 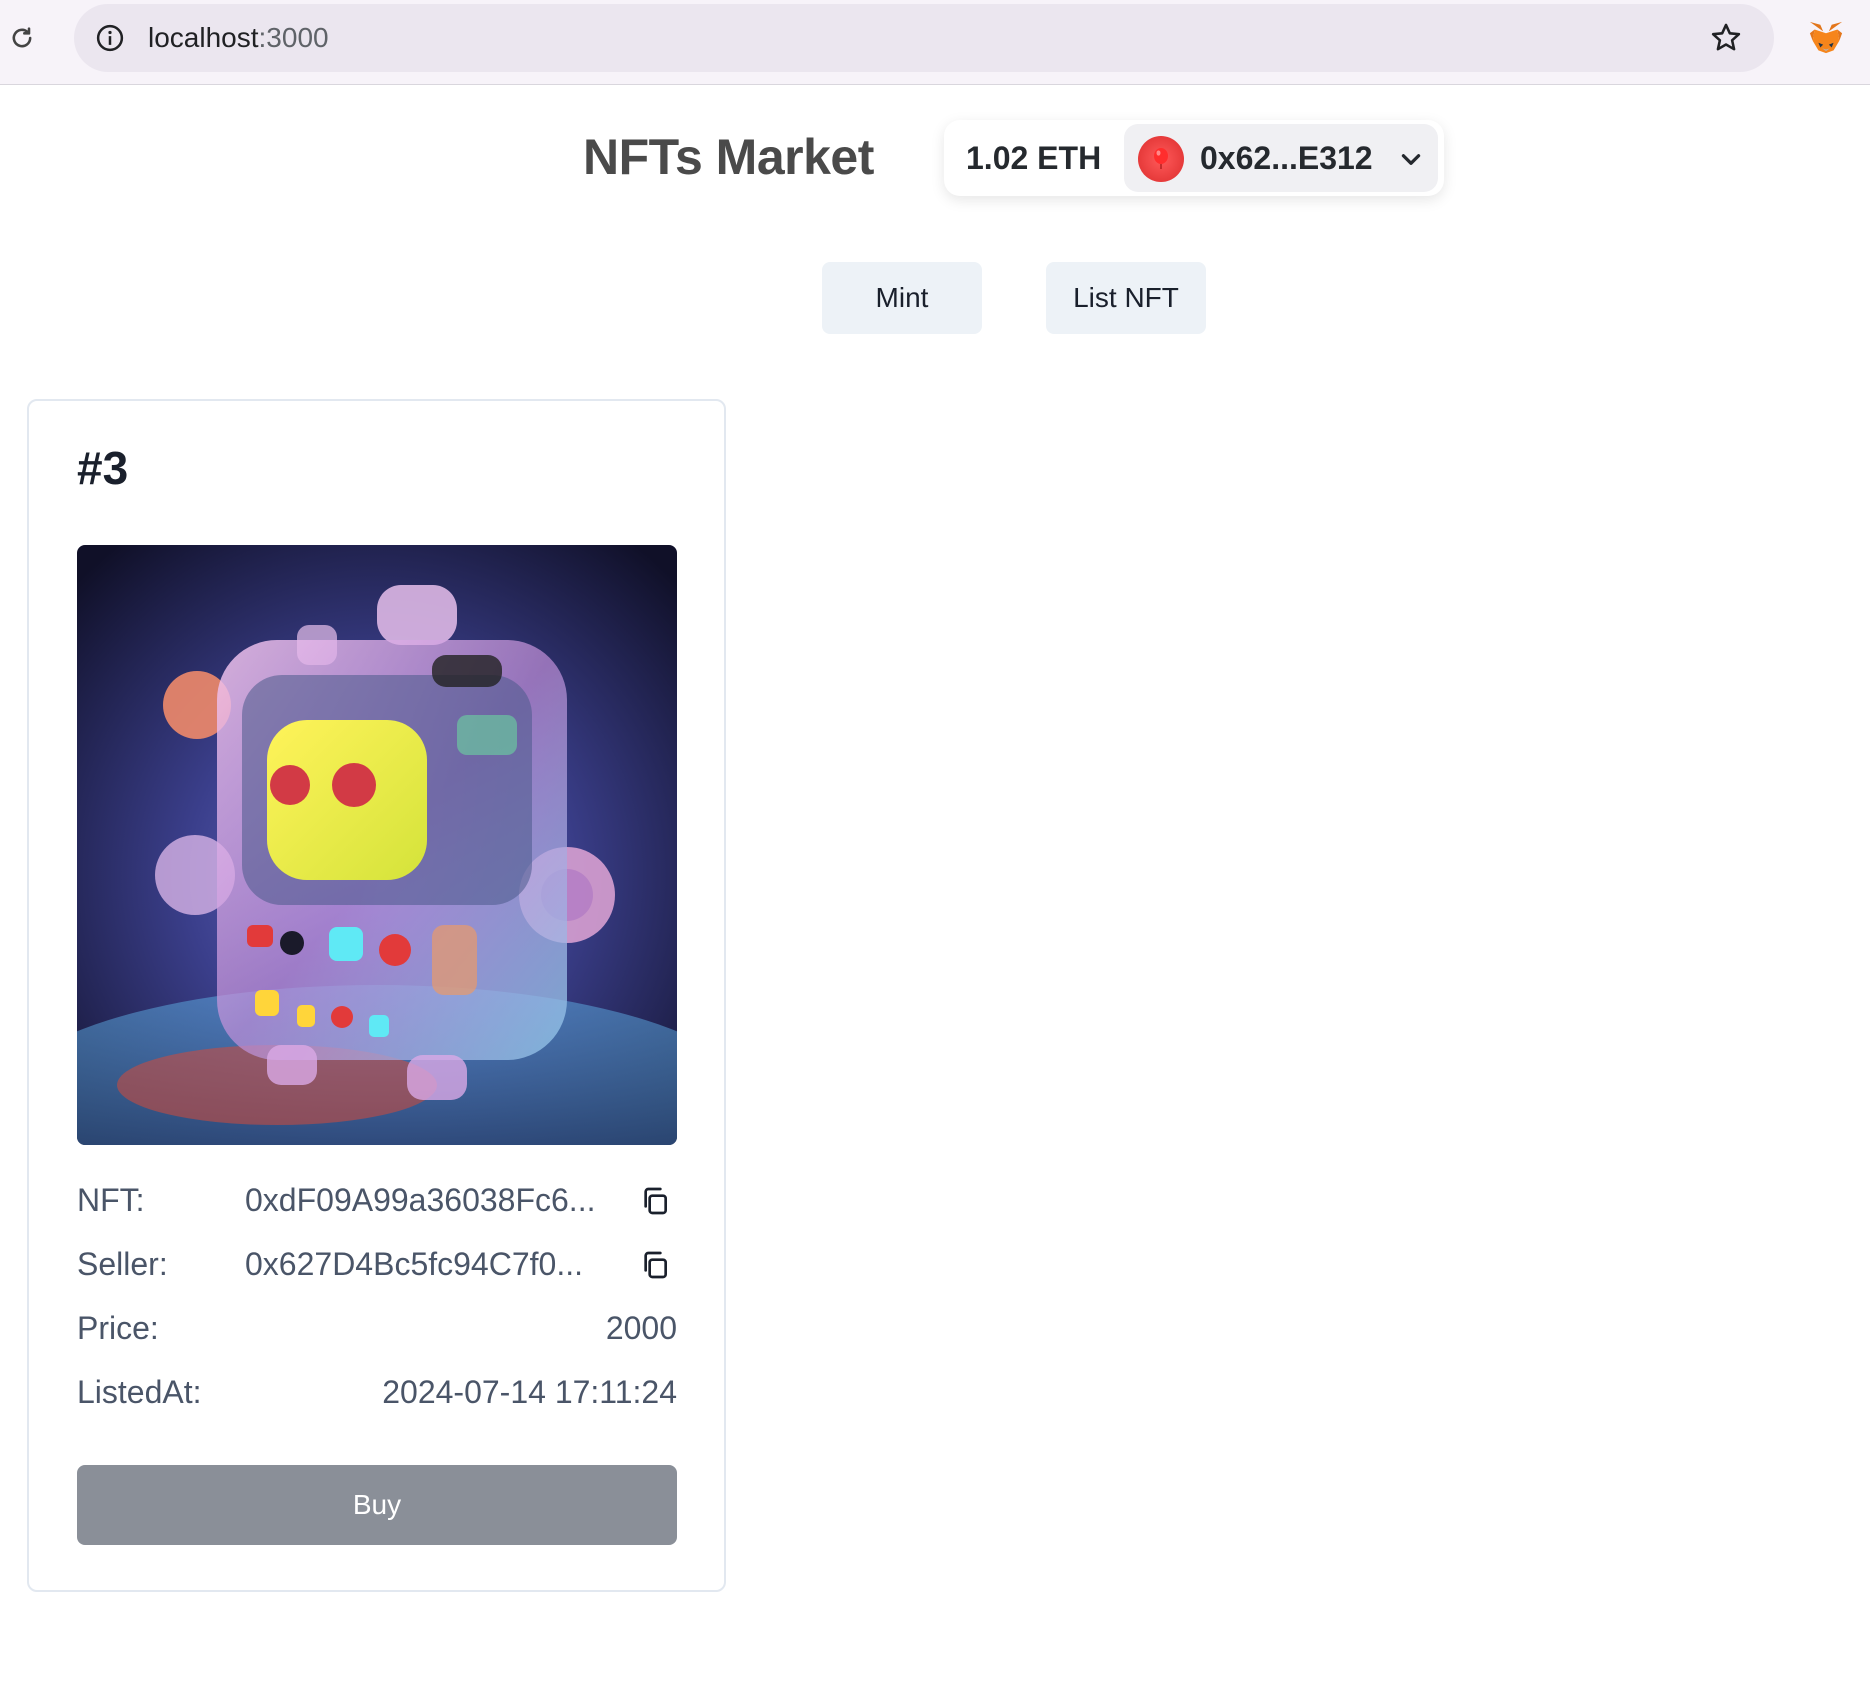 What do you see at coordinates (377, 1505) in the screenshot?
I see `buy-button: Buy` at bounding box center [377, 1505].